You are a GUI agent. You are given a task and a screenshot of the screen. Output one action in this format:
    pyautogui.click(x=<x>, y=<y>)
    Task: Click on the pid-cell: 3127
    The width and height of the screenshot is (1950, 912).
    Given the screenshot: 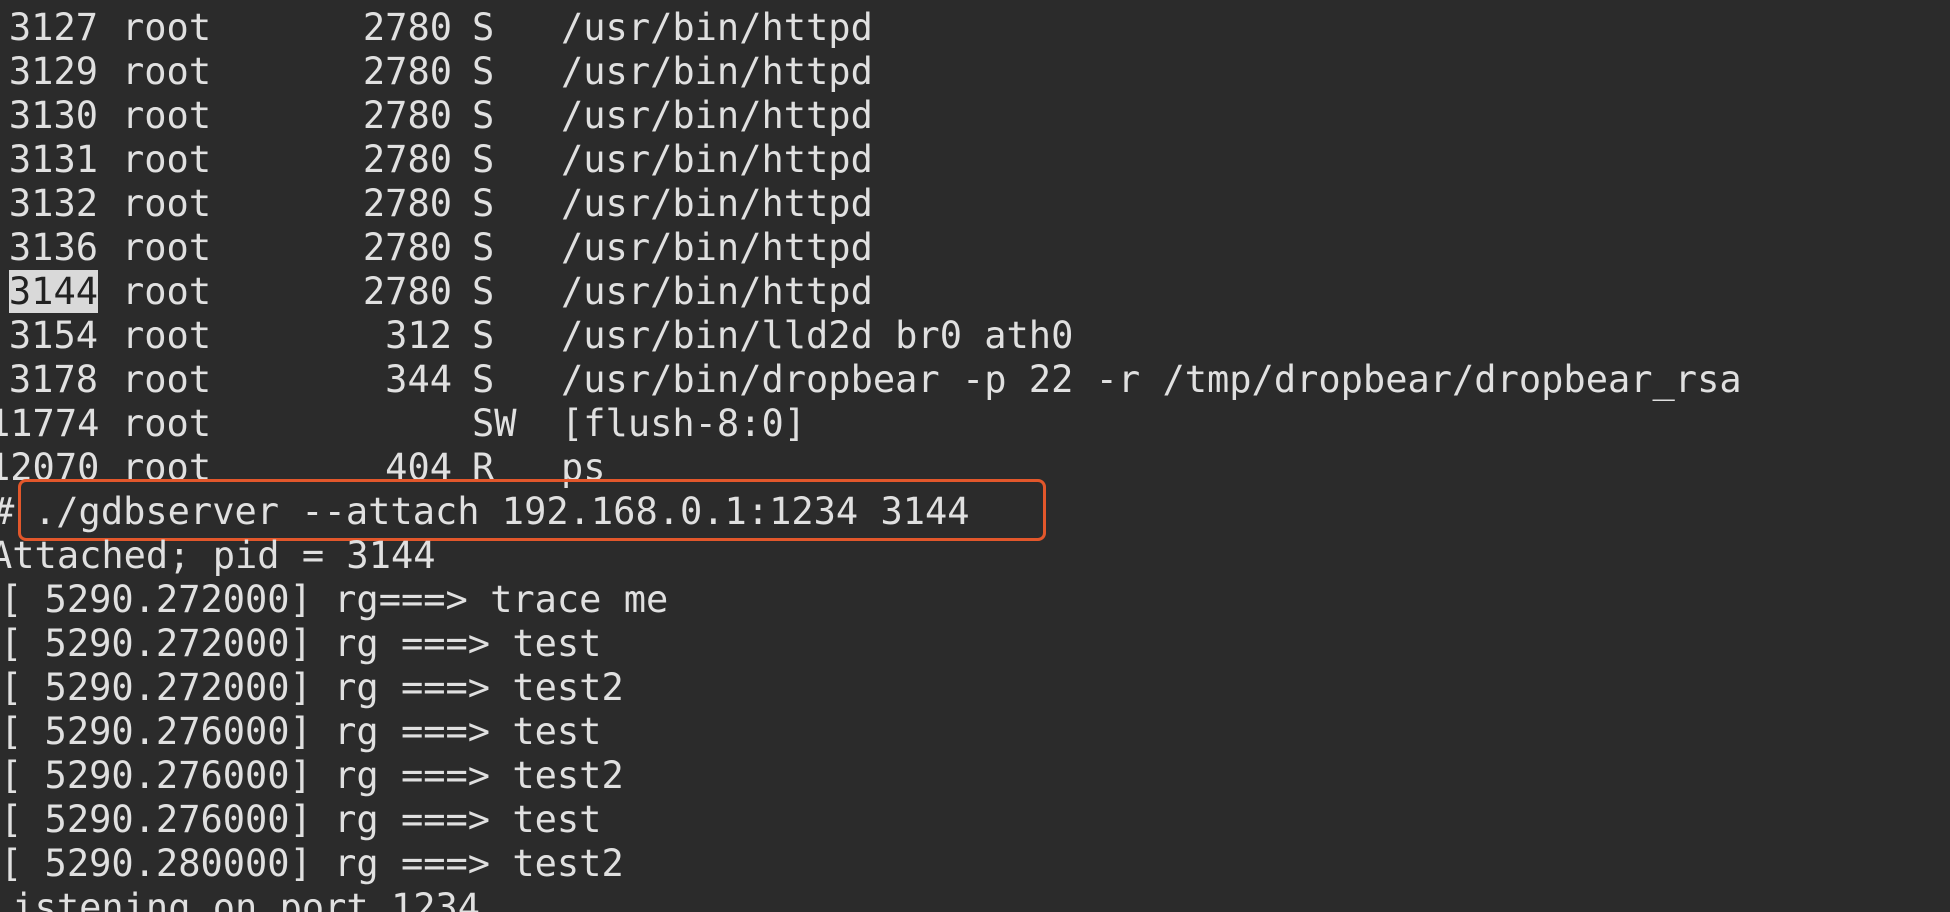 What is the action you would take?
    pyautogui.click(x=53, y=27)
    